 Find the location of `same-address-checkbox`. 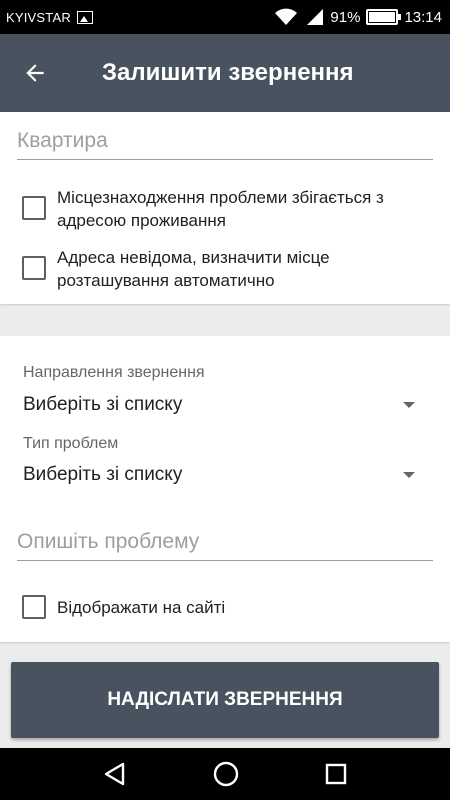

same-address-checkbox is located at coordinates (34, 208).